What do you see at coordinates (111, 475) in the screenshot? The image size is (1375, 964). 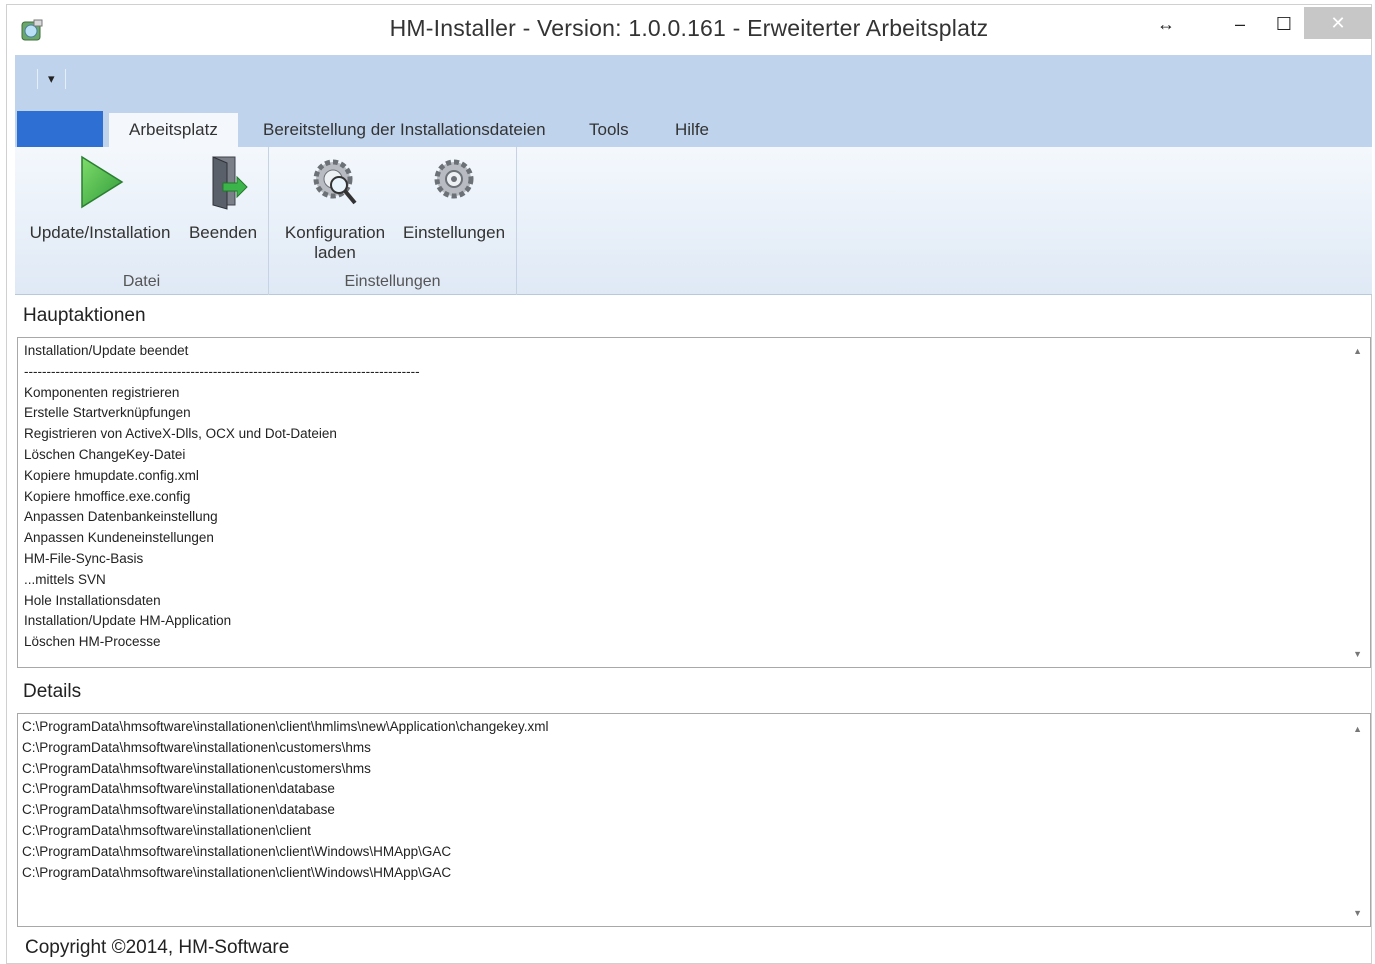 I see `hauptaktionen-line: Kopiere hmupdate.config.xml` at bounding box center [111, 475].